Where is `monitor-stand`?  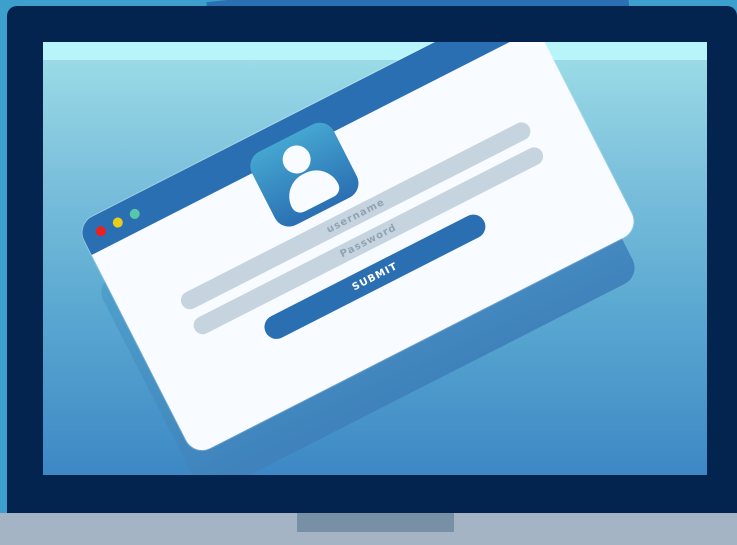
monitor-stand is located at coordinates (375, 522).